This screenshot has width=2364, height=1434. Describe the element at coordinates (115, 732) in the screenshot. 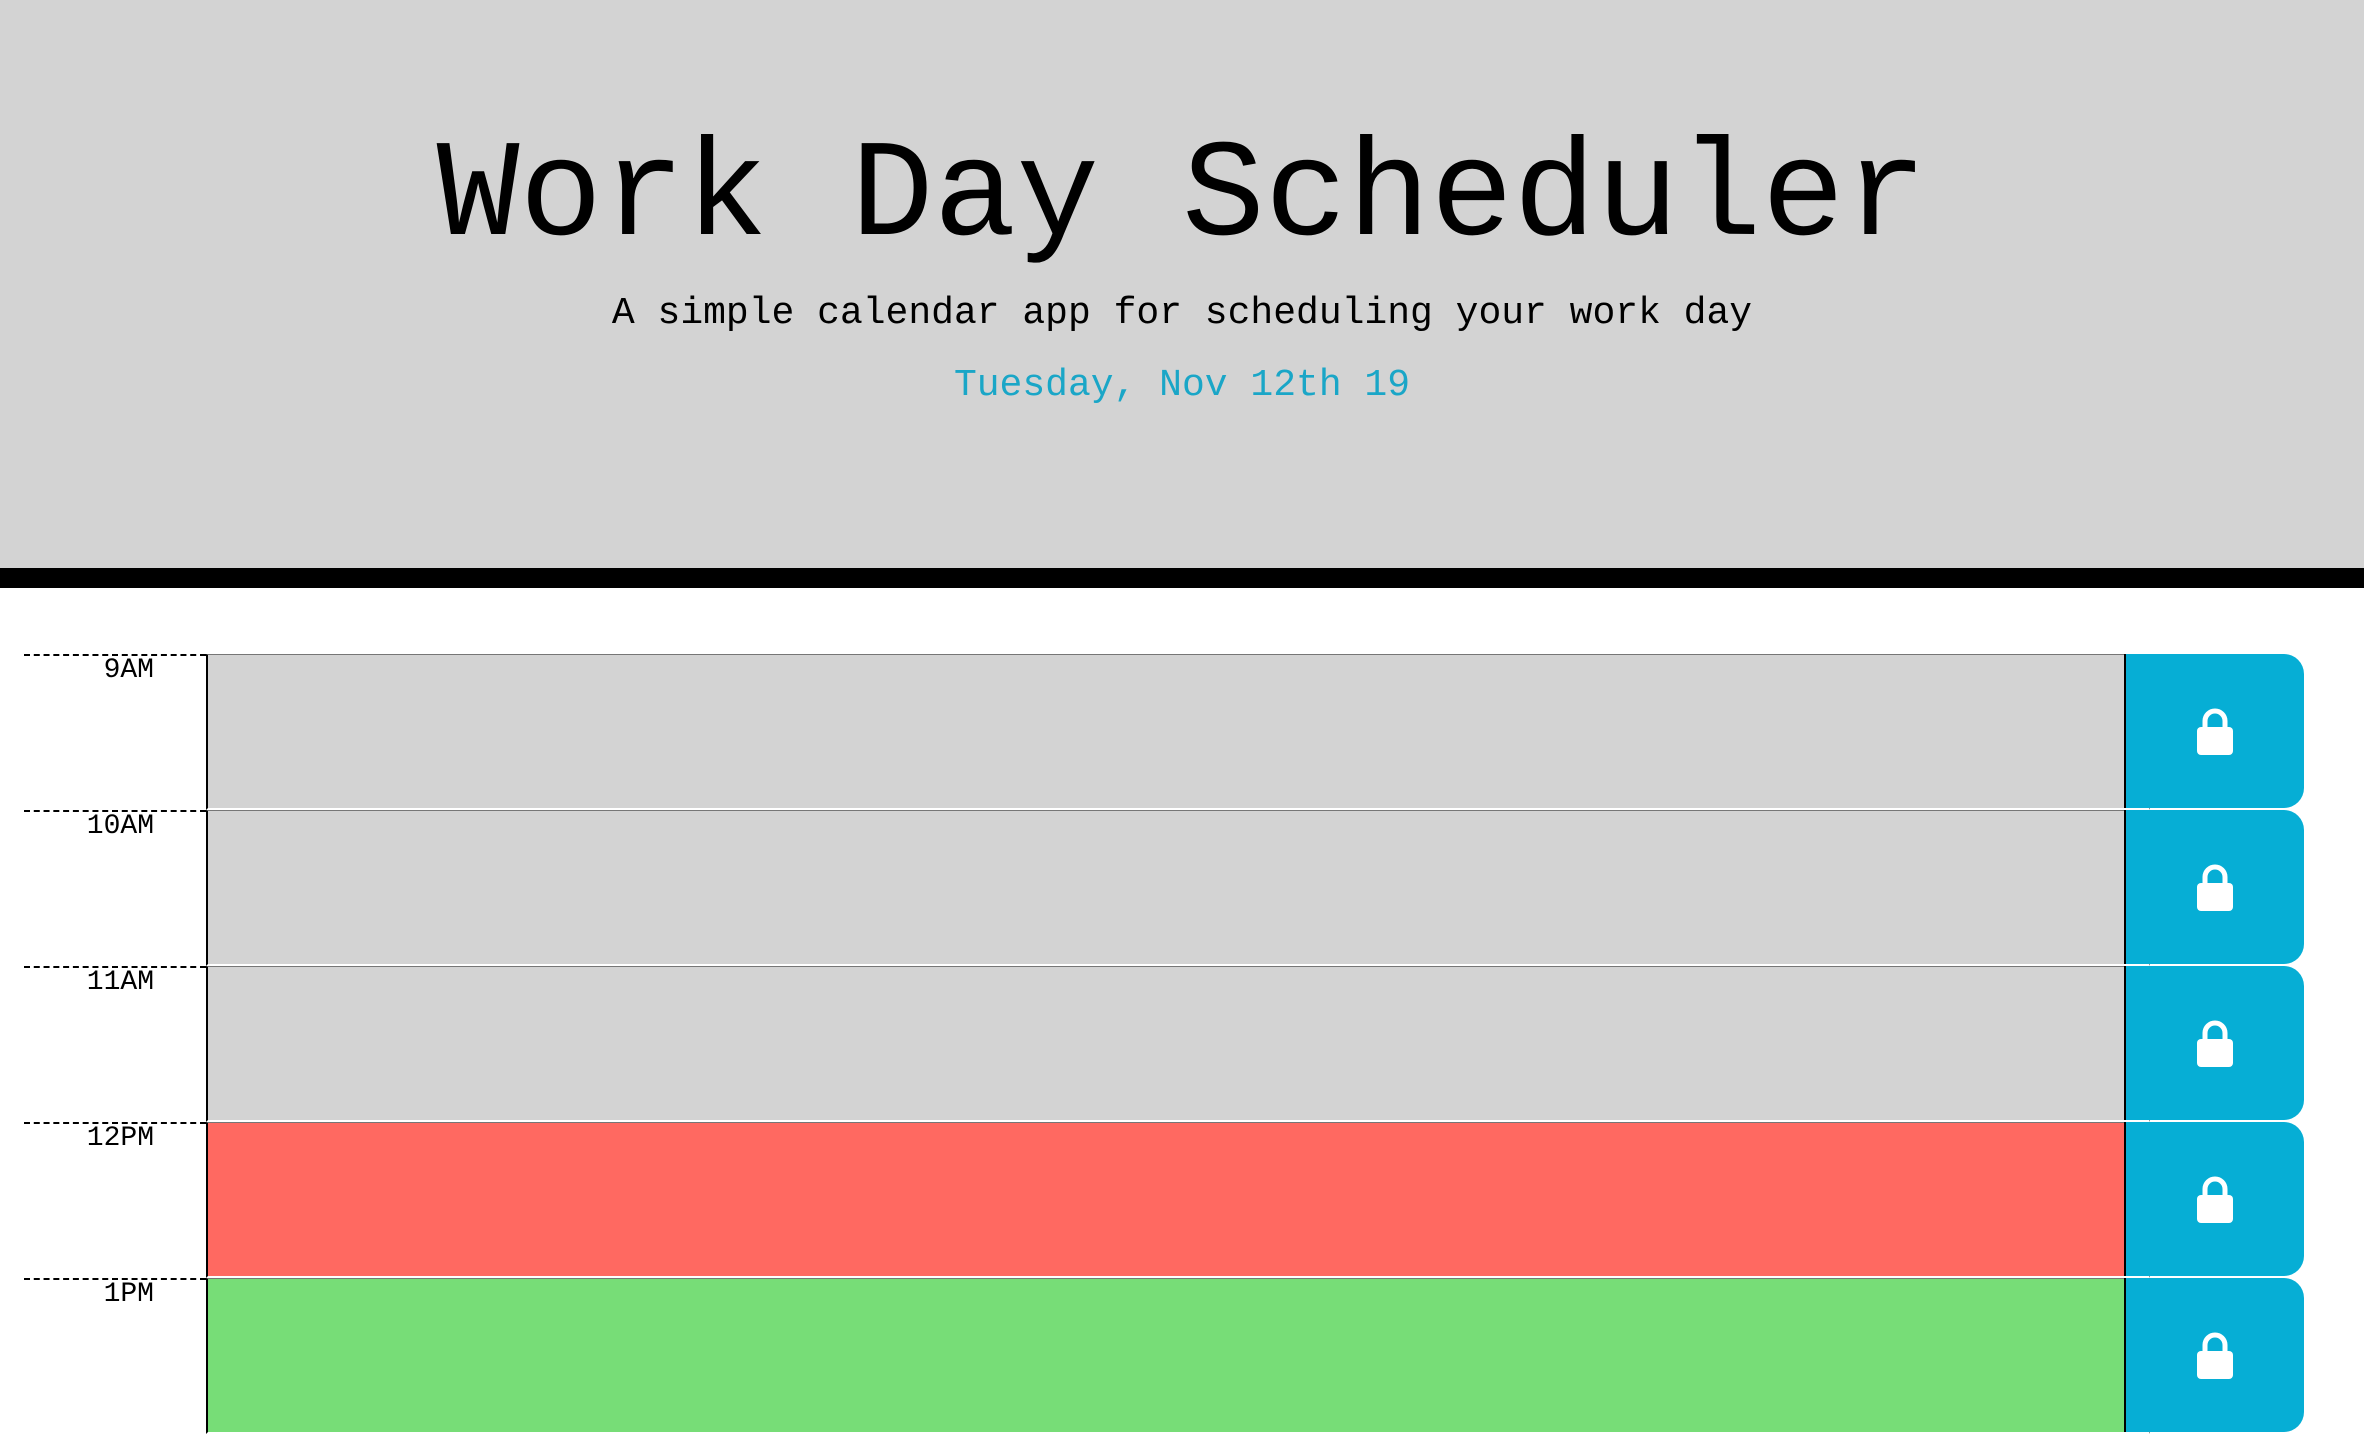

I see `hour-label: 9AM` at that location.